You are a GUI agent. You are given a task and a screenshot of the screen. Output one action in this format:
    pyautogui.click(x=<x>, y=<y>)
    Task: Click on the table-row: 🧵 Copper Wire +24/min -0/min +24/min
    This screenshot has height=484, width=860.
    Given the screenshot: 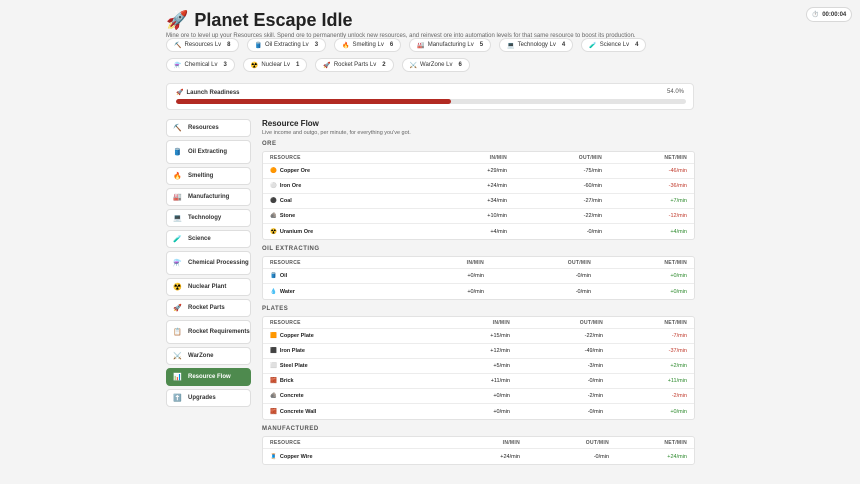 What is the action you would take?
    pyautogui.click(x=478, y=456)
    